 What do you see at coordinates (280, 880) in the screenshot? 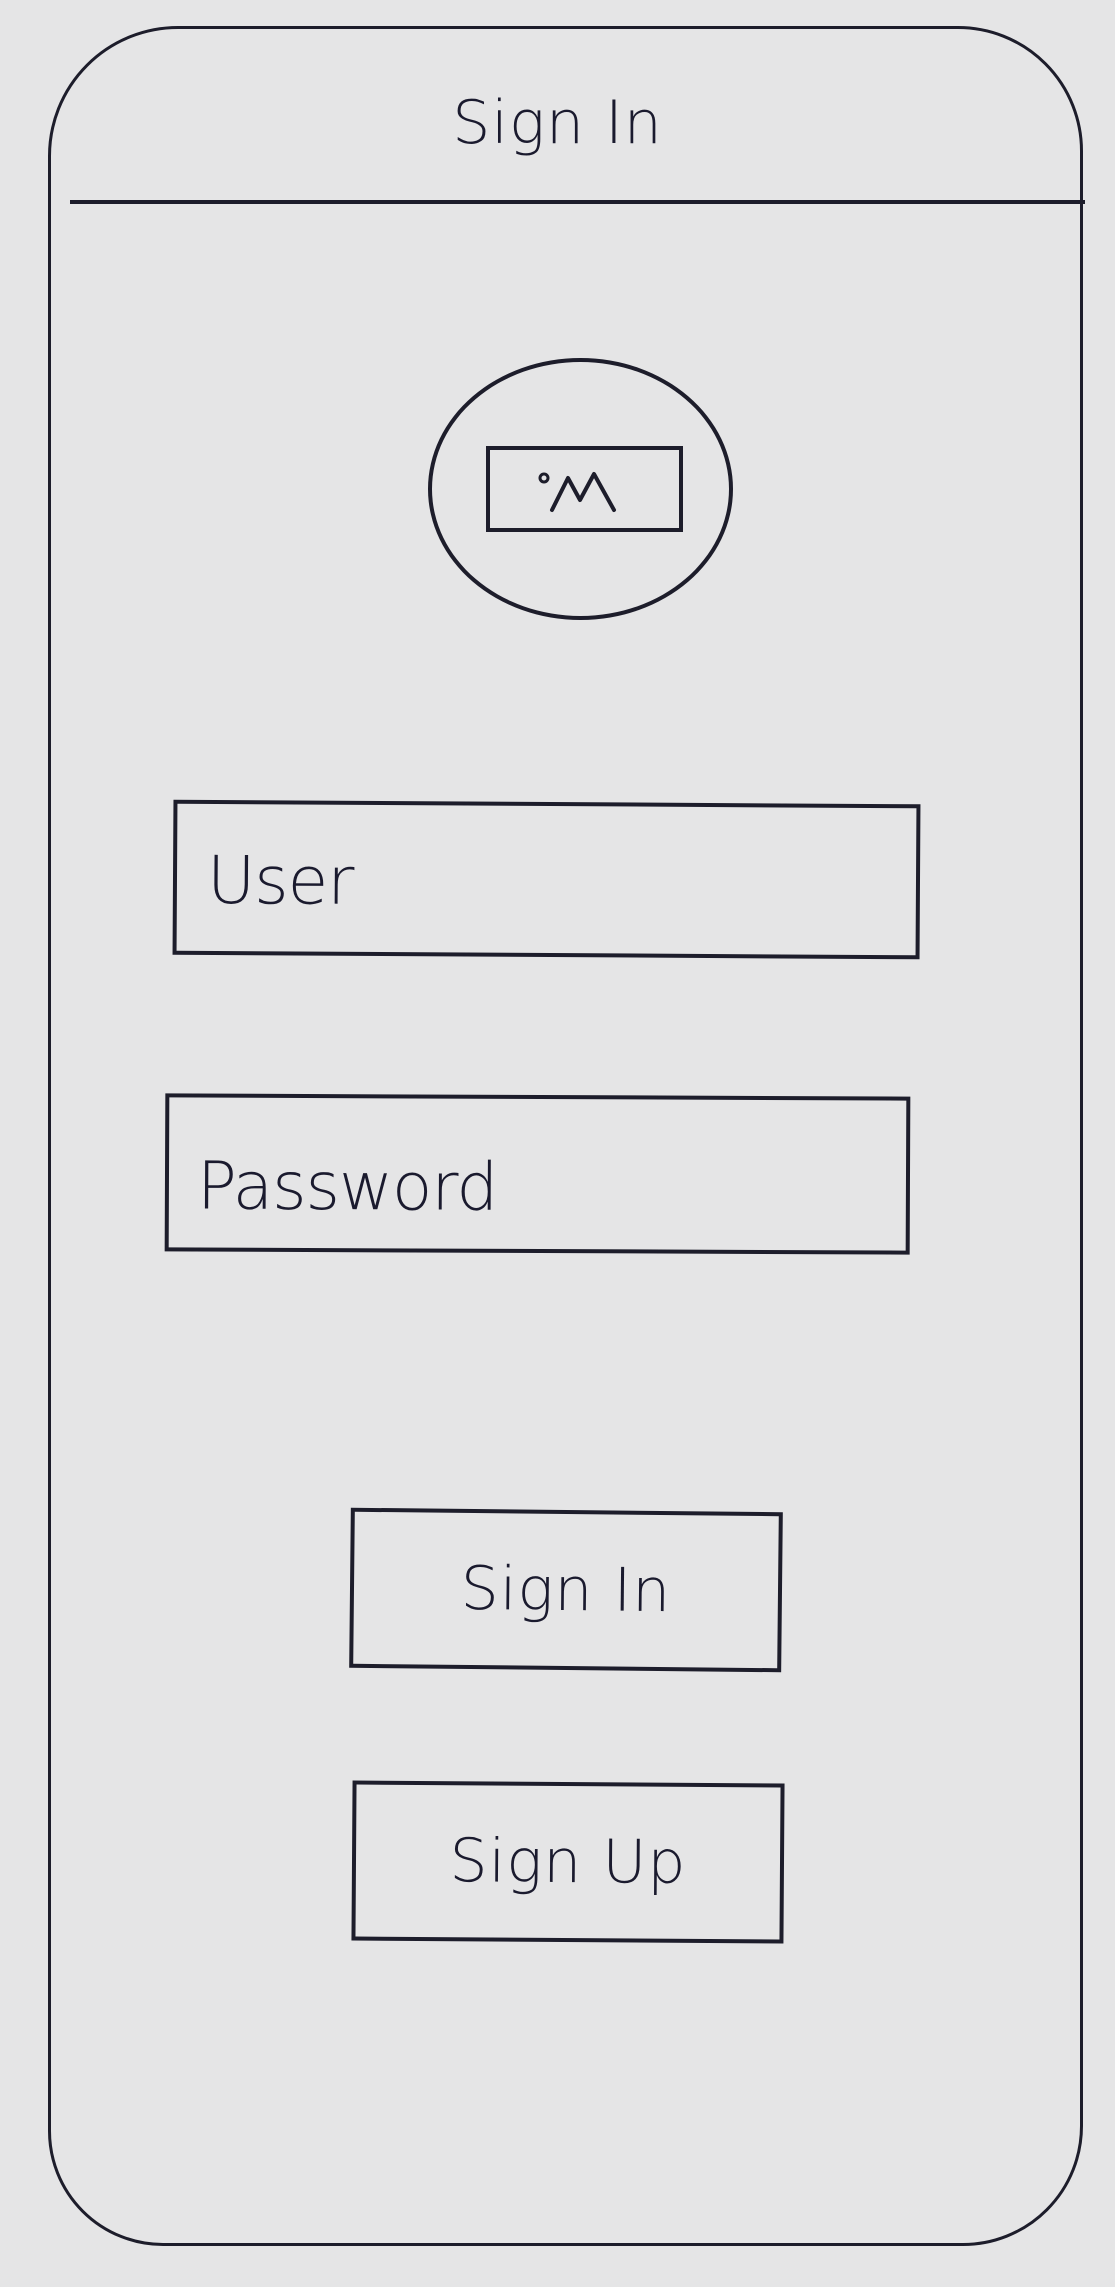
I see `user-input-placeholder: User` at bounding box center [280, 880].